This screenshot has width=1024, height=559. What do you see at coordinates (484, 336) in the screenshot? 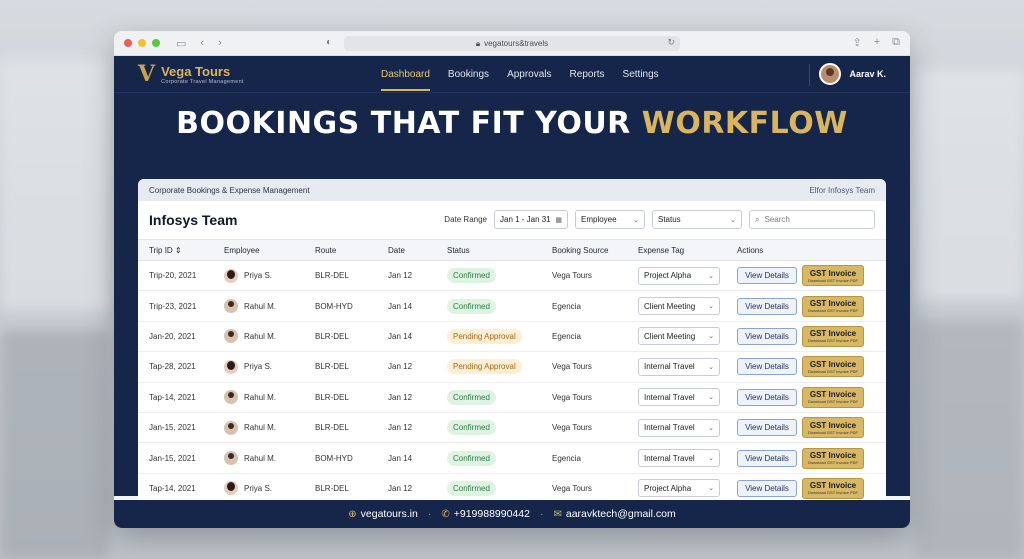
I see `status-badge: Pending Approval` at bounding box center [484, 336].